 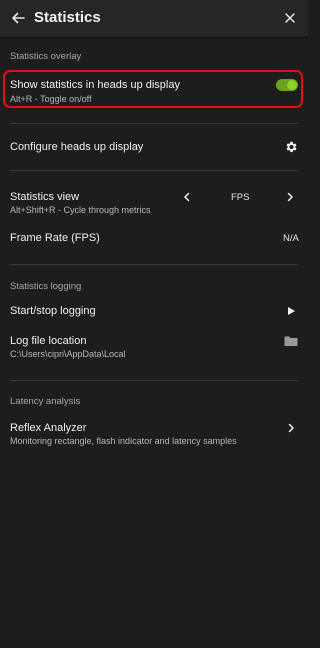 I want to click on section-label-statistics-overlay: Statistics overlay, so click(x=46, y=56).